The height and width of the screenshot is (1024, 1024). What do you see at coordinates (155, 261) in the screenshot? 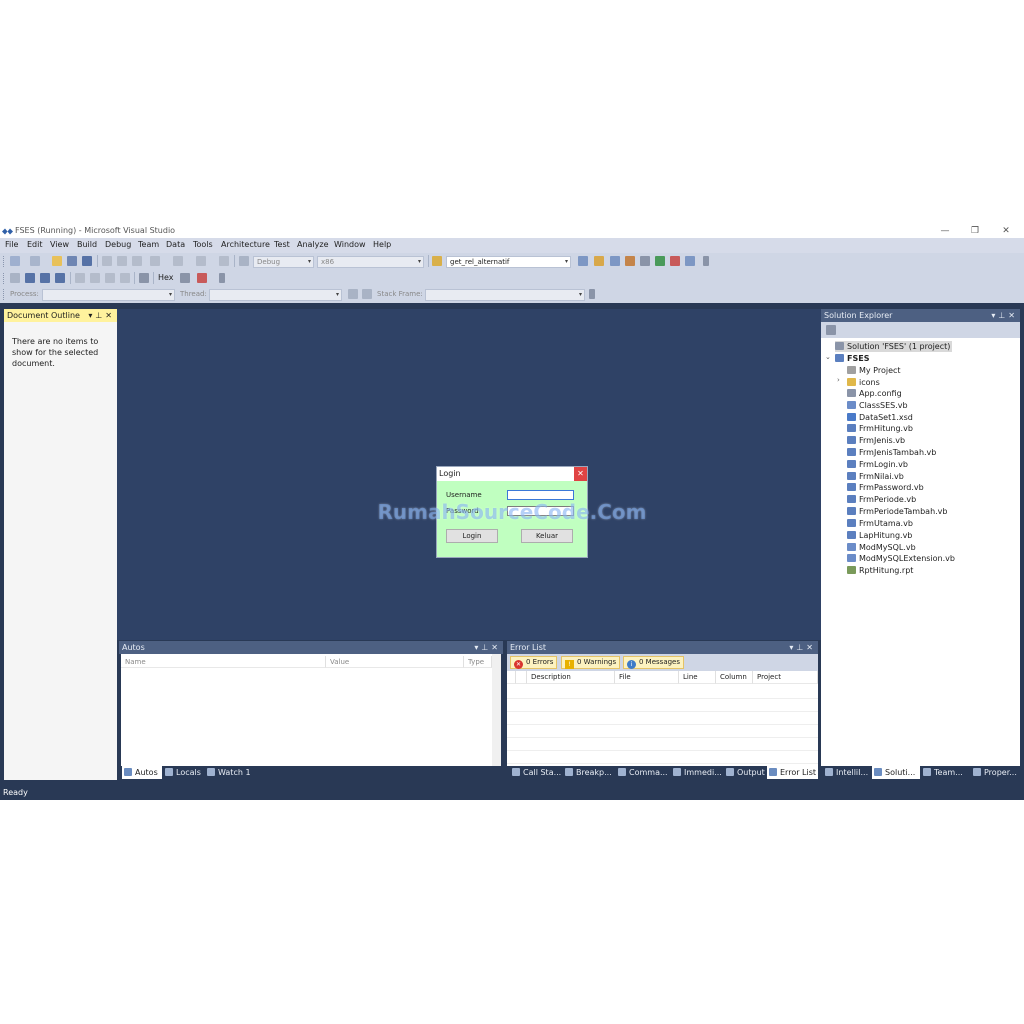
I see `undo-icon` at bounding box center [155, 261].